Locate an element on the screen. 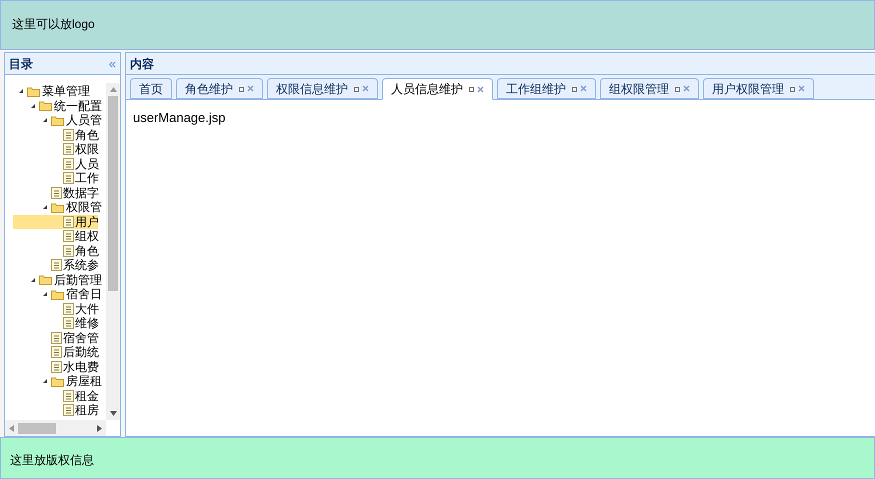 The image size is (875, 479). horizontal-scrollbar is located at coordinates (55, 428).